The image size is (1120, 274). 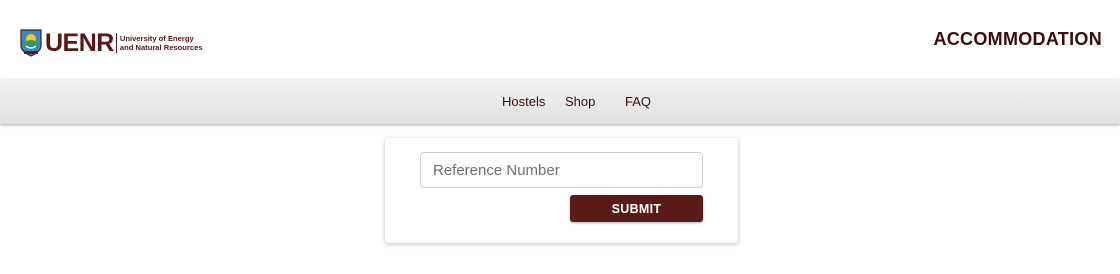 I want to click on nav-link-shop: Shop, so click(x=580, y=101).